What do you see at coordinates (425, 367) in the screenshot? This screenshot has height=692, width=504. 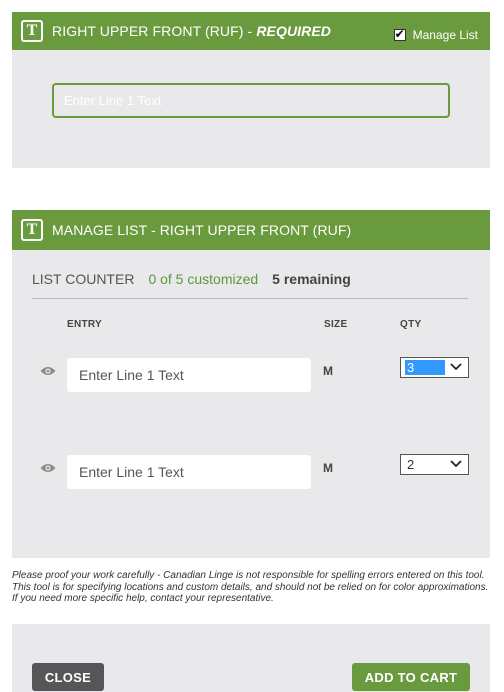 I see `qty-selected-value: 3` at bounding box center [425, 367].